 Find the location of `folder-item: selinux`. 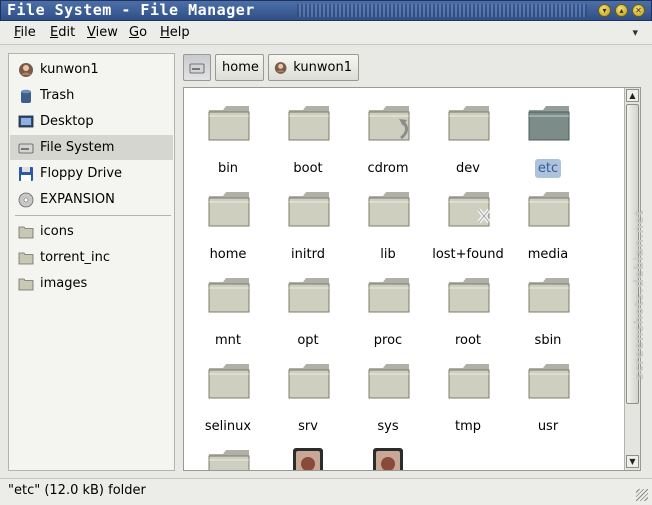

folder-item: selinux is located at coordinates (228, 397).